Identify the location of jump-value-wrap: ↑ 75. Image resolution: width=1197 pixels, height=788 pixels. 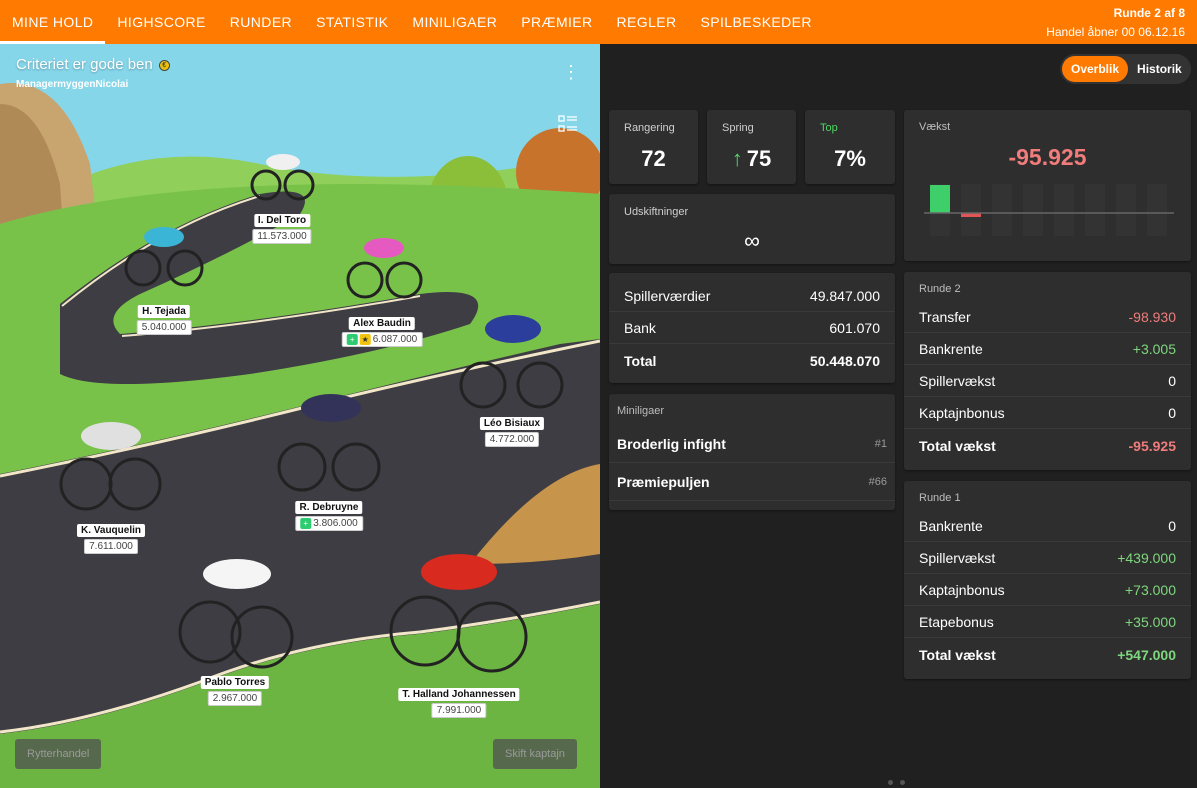
(751, 159).